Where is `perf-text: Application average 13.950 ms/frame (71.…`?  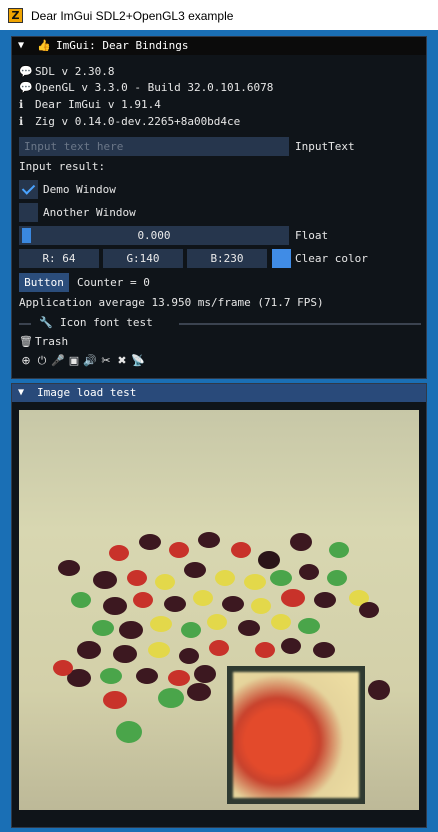 perf-text: Application average 13.950 ms/frame (71.… is located at coordinates (171, 302).